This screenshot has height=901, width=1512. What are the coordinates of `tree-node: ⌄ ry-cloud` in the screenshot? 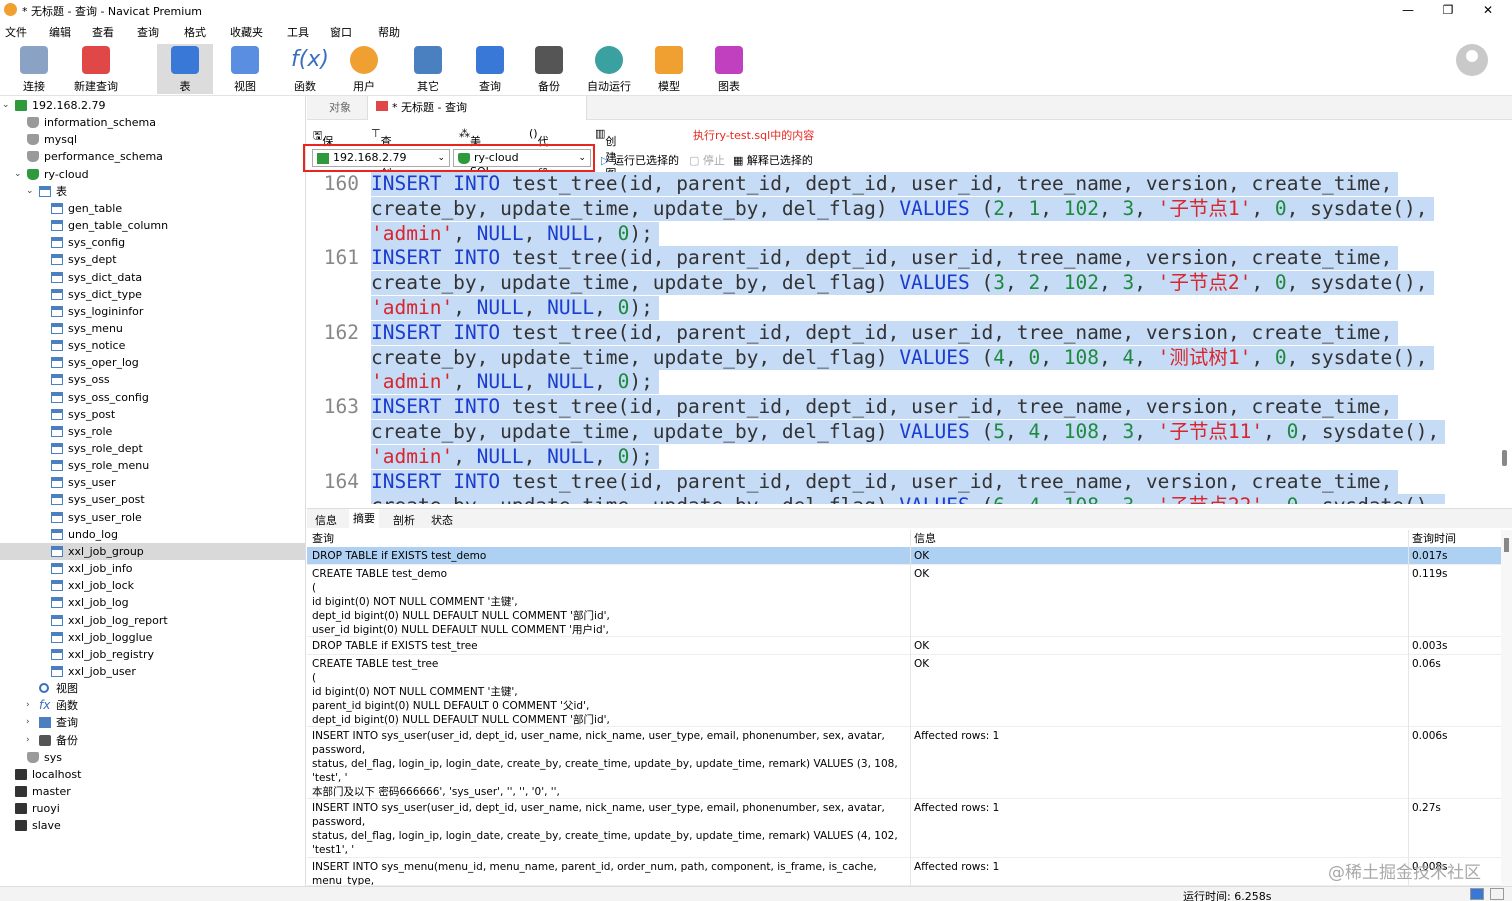 It's located at (152, 174).